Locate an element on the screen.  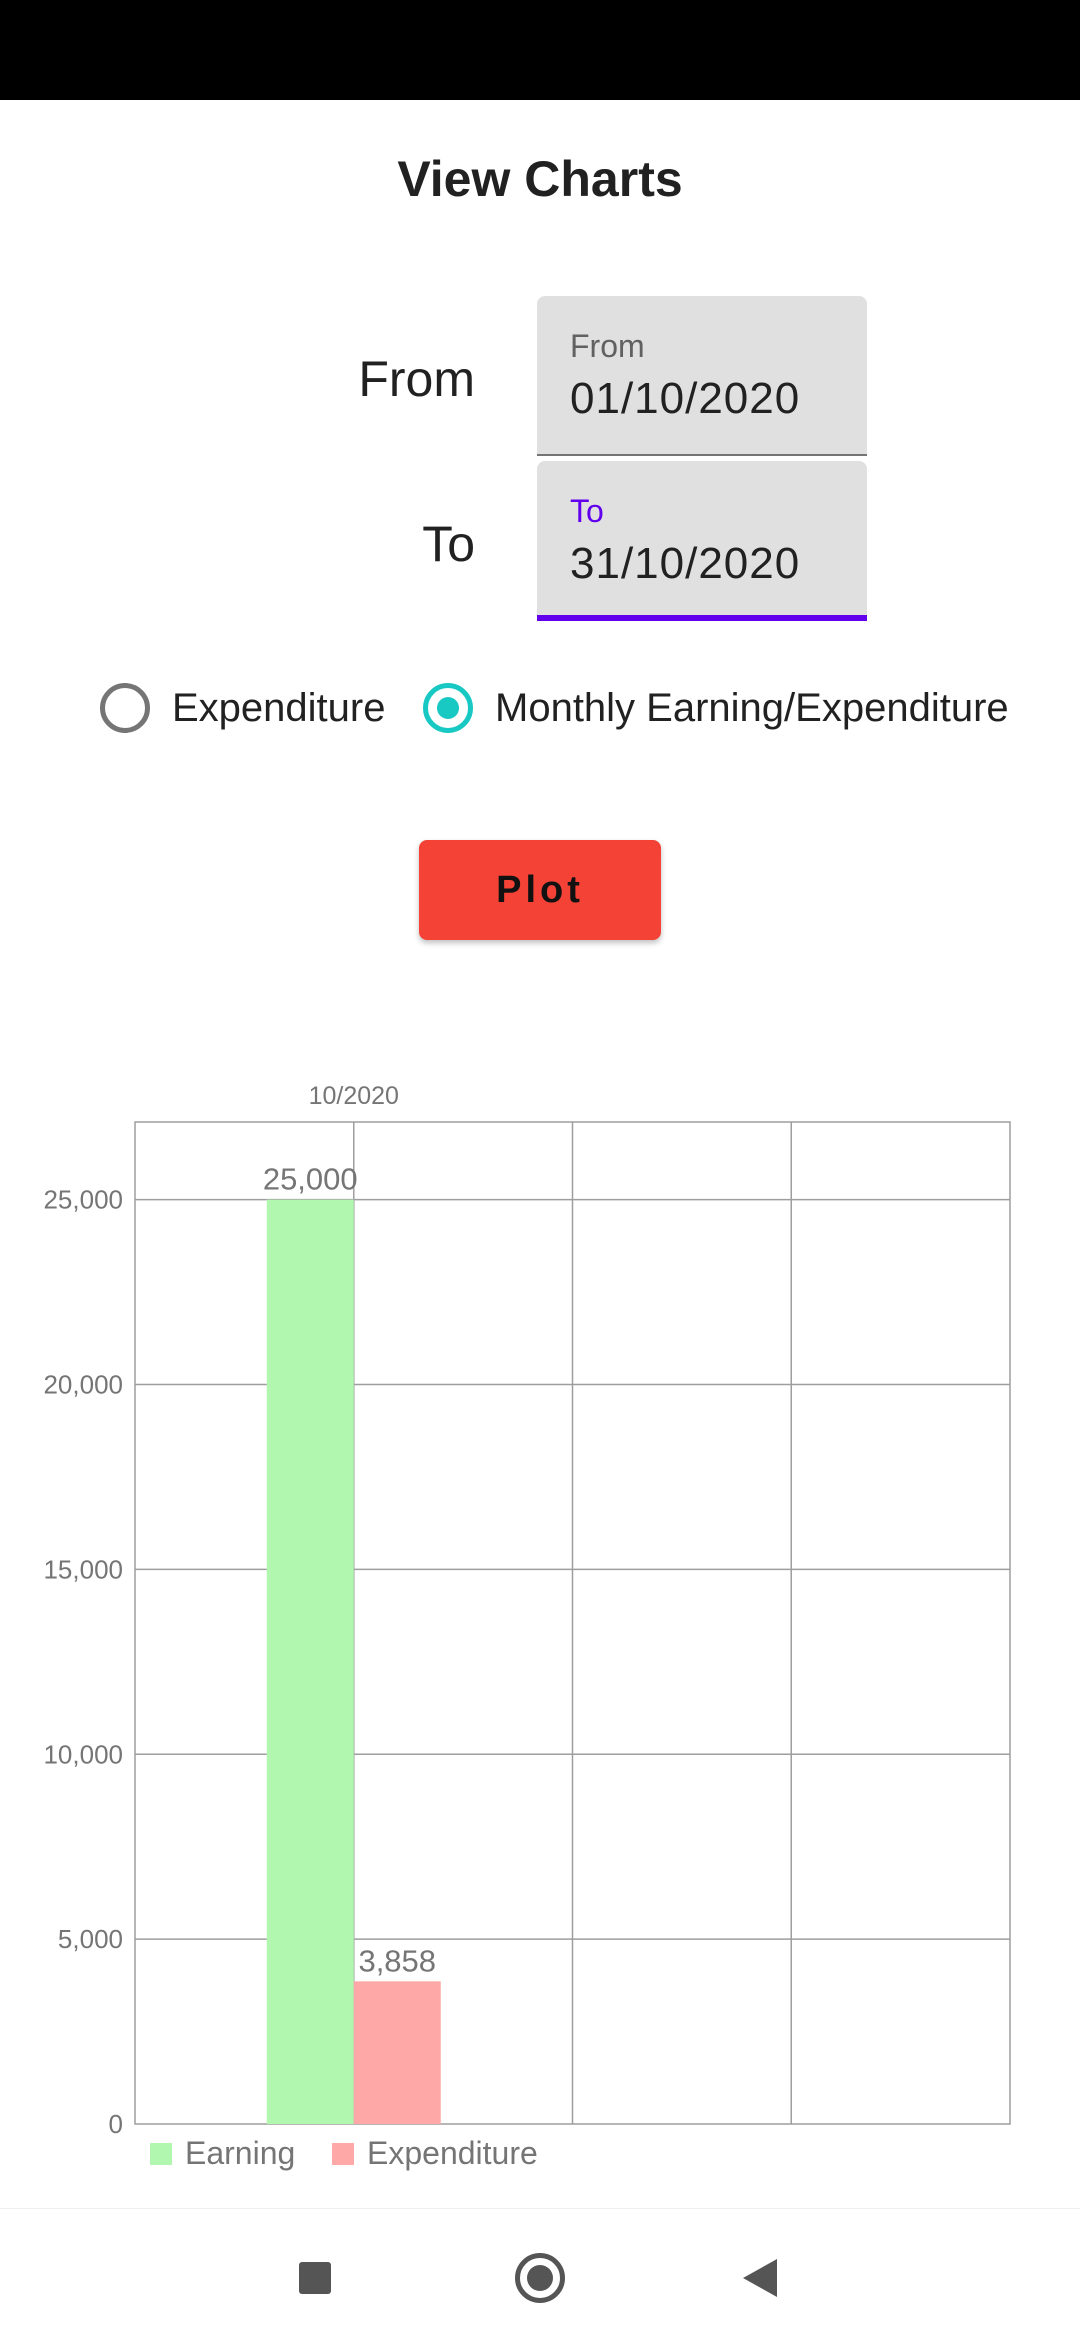
category-label: 10/2020 is located at coordinates (354, 1096).